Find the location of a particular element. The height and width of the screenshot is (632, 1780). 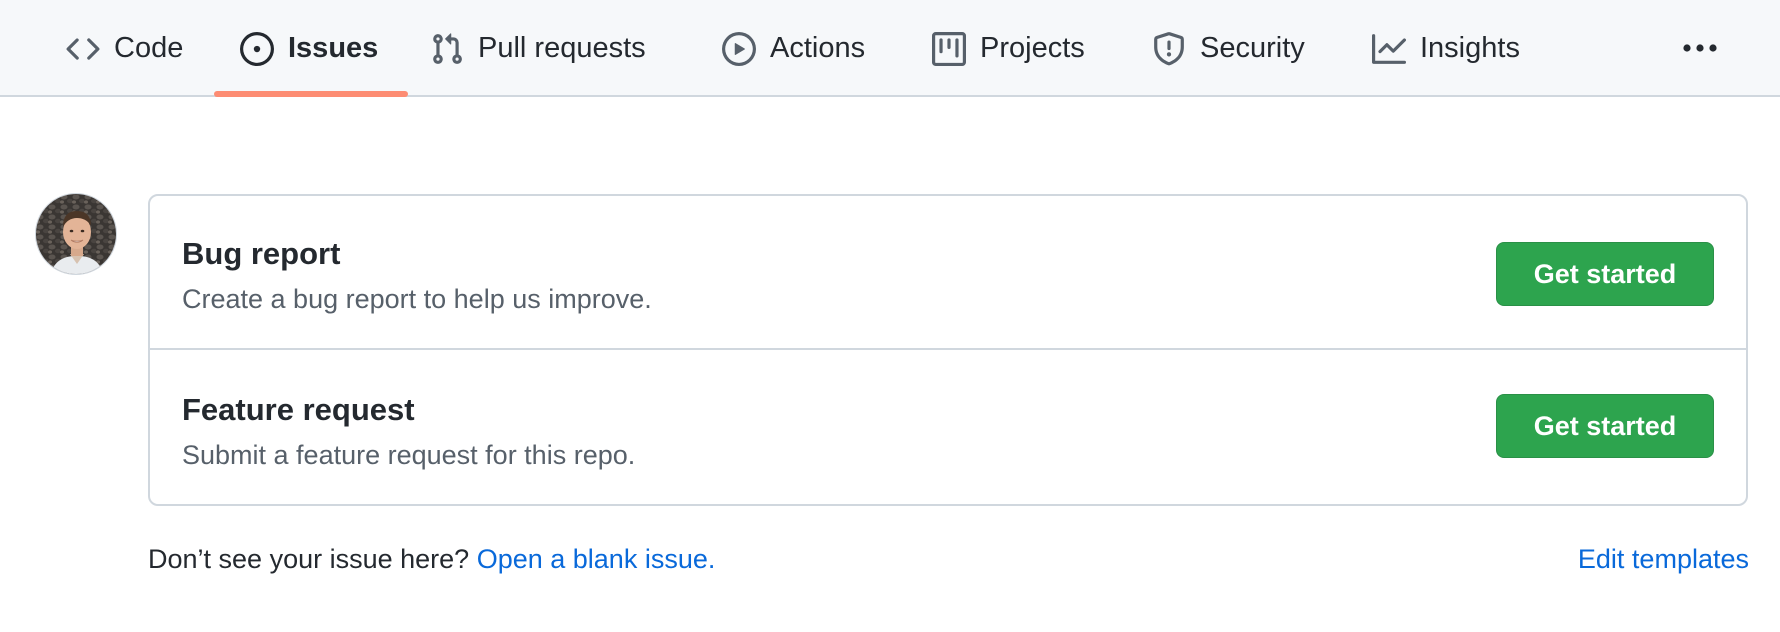

selected-tab-indicator is located at coordinates (311, 94).